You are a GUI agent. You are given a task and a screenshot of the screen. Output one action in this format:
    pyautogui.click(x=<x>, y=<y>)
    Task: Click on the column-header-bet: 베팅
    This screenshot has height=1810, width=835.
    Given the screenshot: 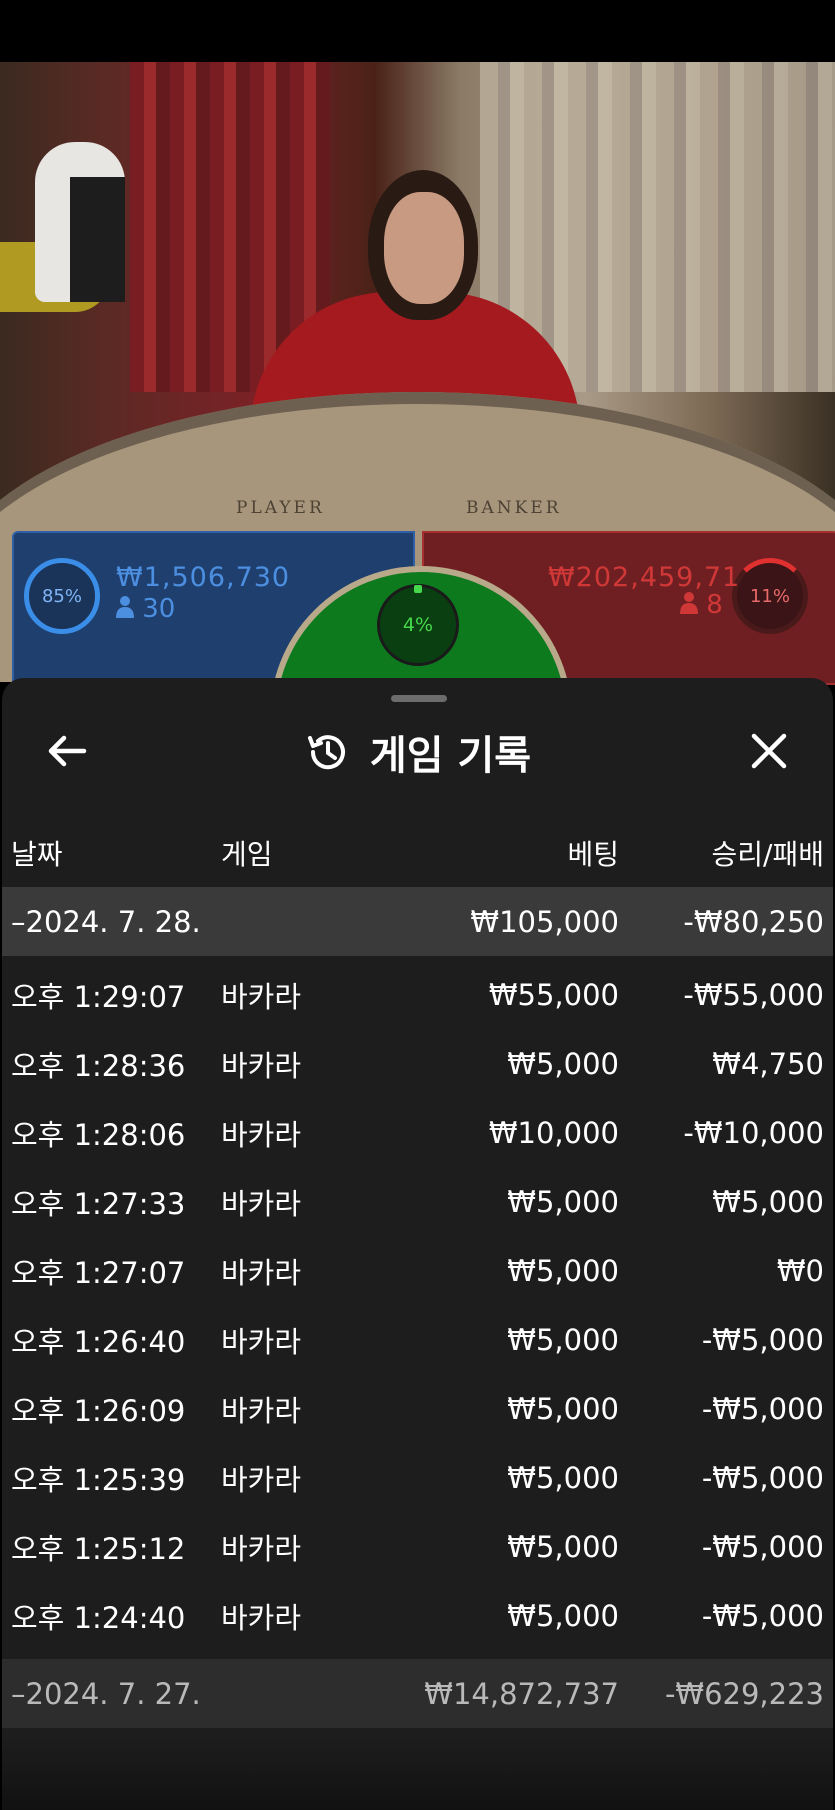 What is the action you would take?
    pyautogui.click(x=593, y=854)
    